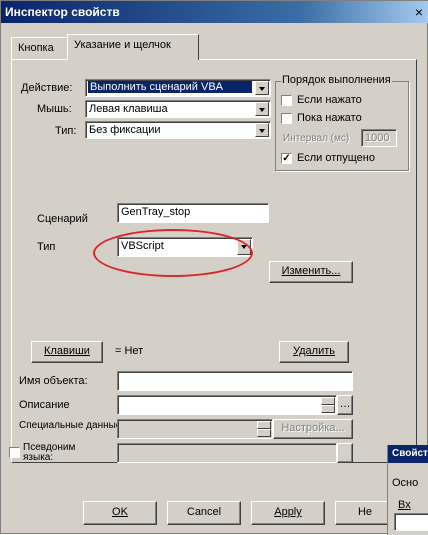 The image size is (428, 535). I want to click on if-pressed-label: Если нажато, so click(329, 100).